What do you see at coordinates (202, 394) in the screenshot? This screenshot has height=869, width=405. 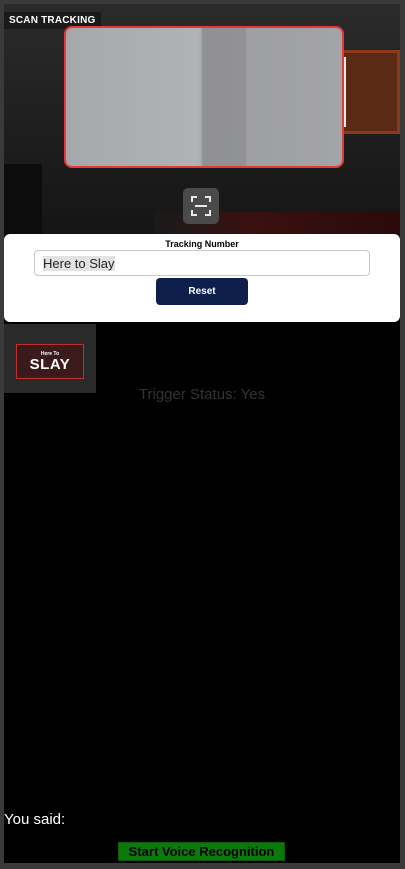 I see `trigger-status: Trigger Status: Yes` at bounding box center [202, 394].